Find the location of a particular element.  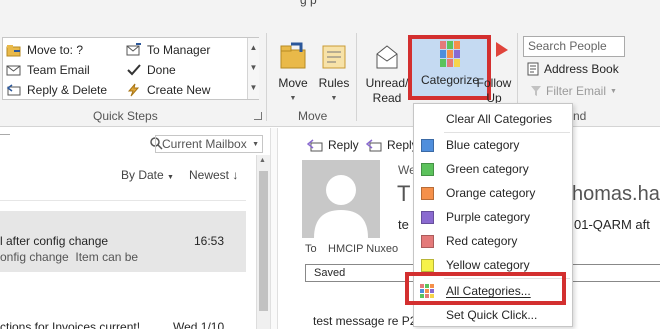

address-book-icon is located at coordinates (533, 69).